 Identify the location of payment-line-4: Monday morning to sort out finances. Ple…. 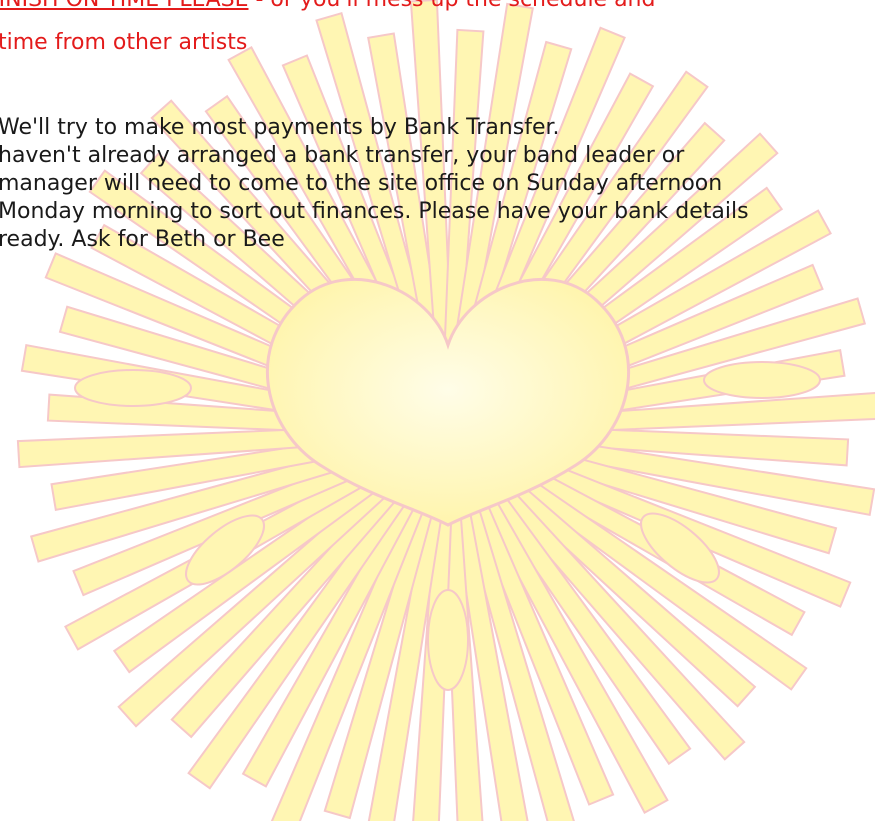
(374, 211).